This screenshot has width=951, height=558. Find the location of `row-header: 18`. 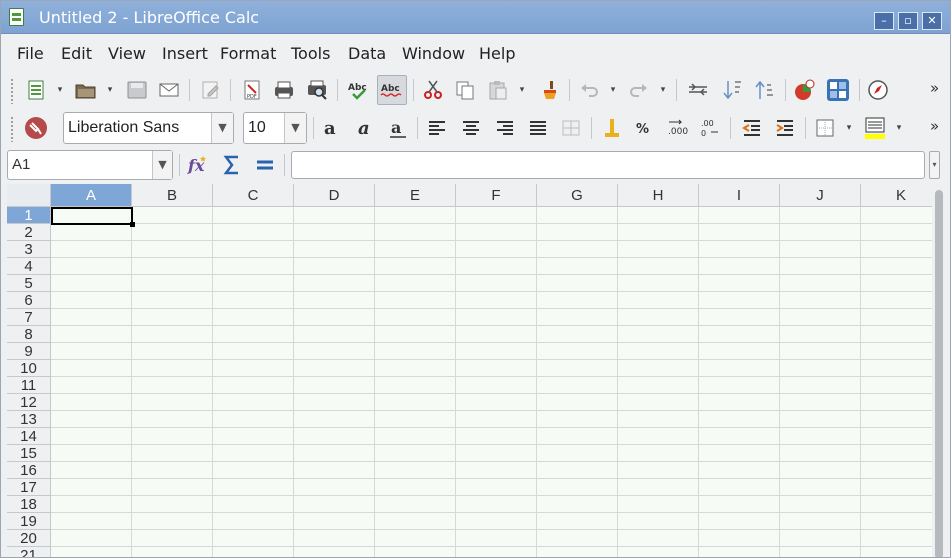

row-header: 18 is located at coordinates (29, 504).